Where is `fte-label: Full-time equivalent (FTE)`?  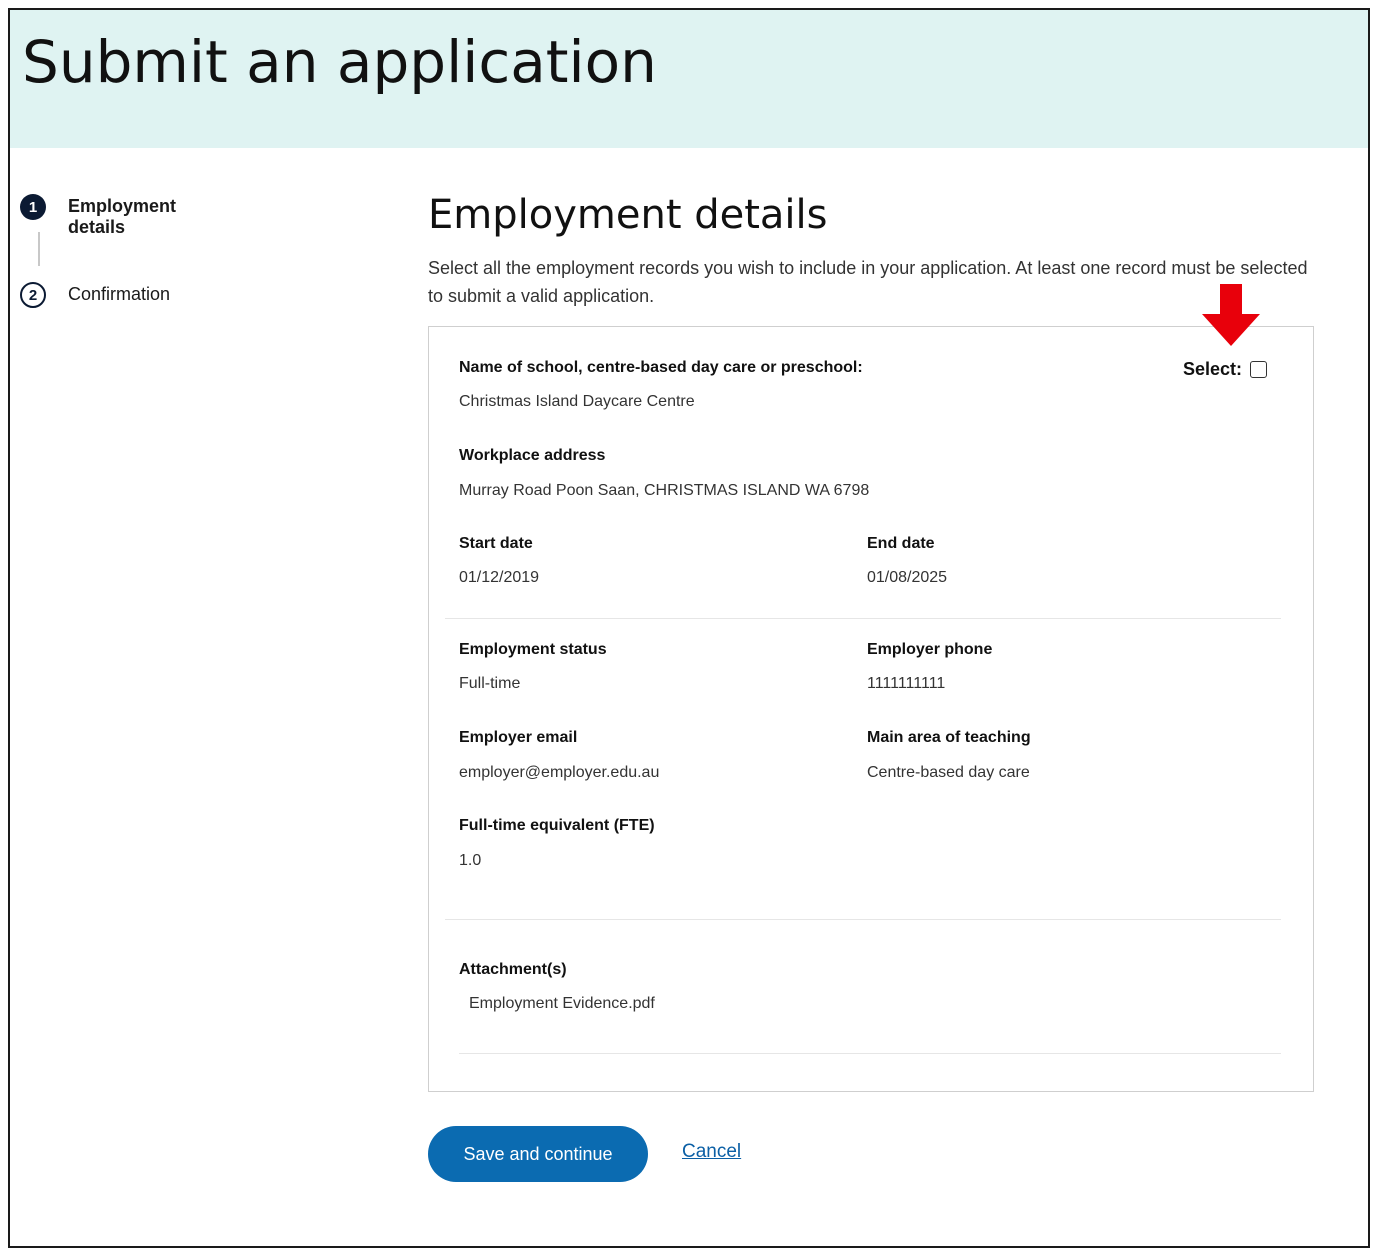 fte-label: Full-time equivalent (FTE) is located at coordinates (557, 825).